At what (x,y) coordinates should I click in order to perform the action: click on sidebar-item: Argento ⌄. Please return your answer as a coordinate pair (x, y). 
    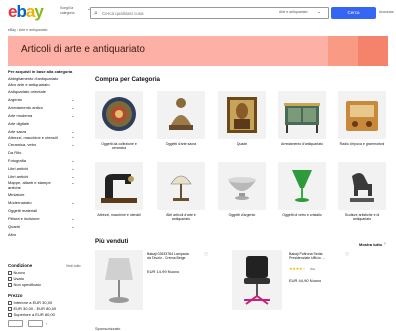
    Looking at the image, I should click on (46, 100).